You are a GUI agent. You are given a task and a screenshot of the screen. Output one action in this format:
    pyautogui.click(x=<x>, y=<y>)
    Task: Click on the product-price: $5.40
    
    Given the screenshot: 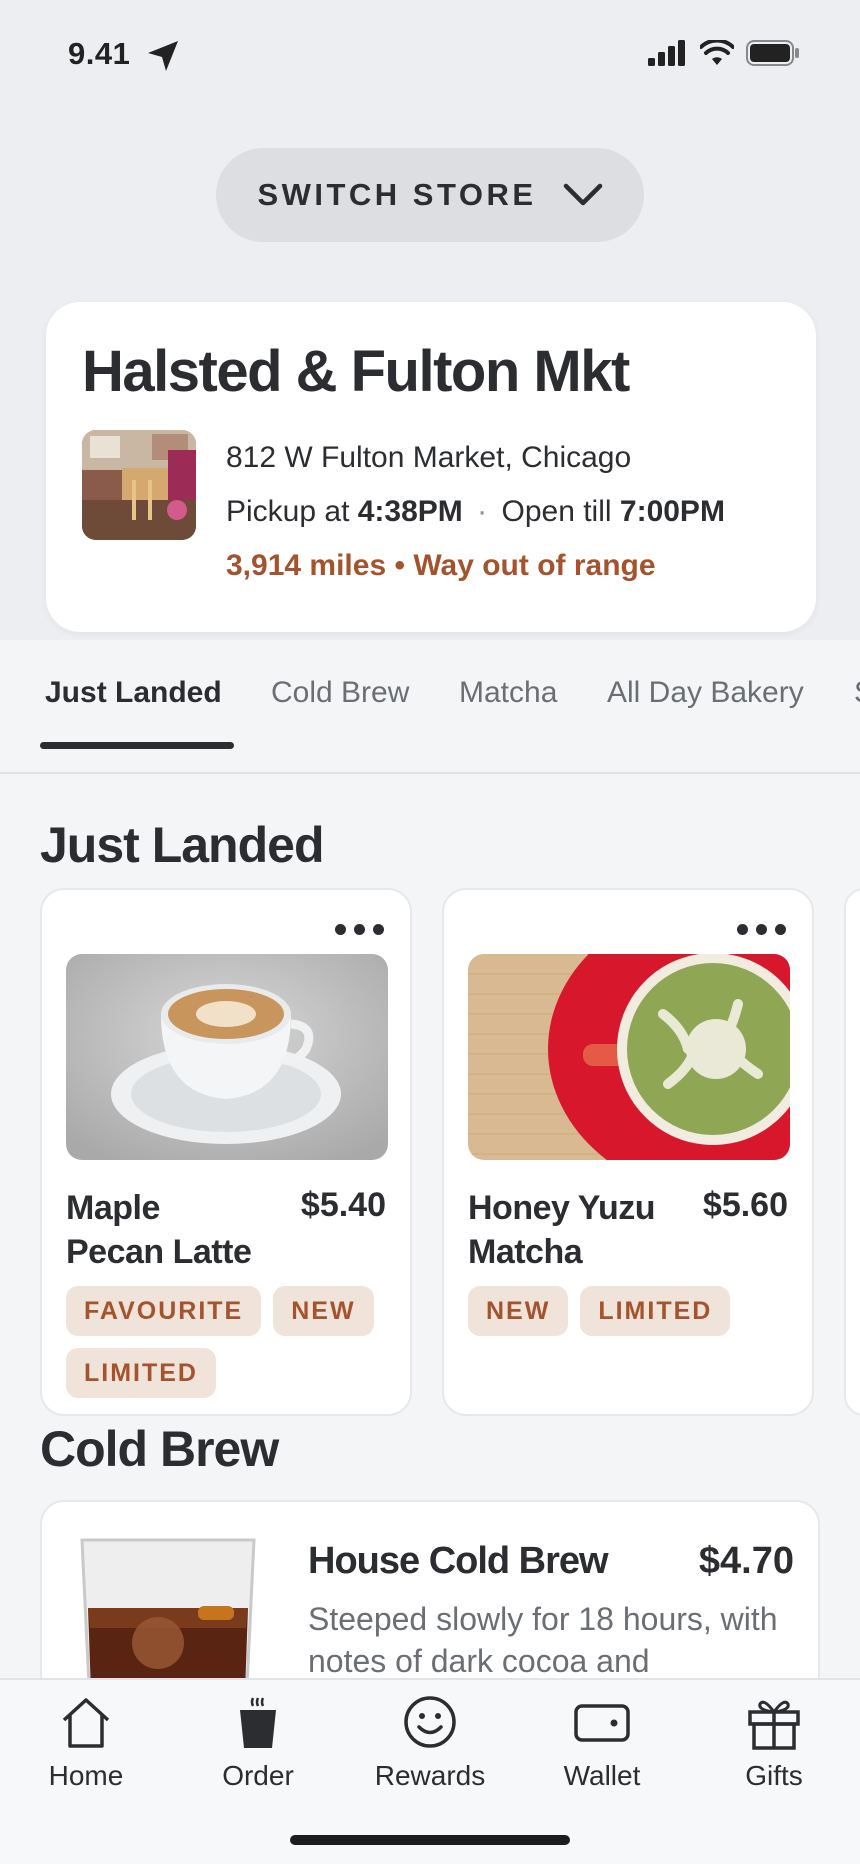 What is the action you would take?
    pyautogui.click(x=343, y=1205)
    